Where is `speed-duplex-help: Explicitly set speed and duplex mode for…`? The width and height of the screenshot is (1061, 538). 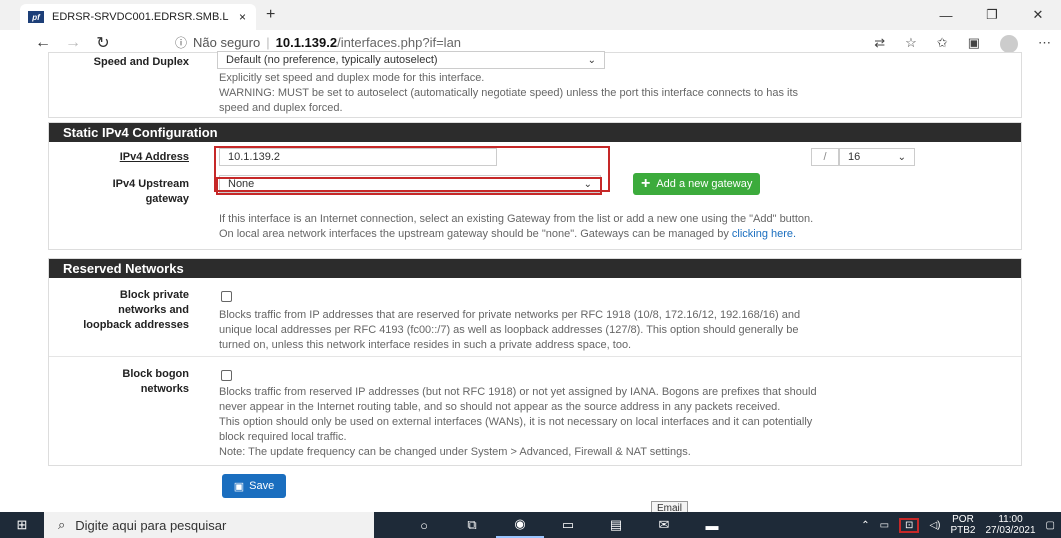 speed-duplex-help: Explicitly set speed and duplex mode for… is located at coordinates (508, 93).